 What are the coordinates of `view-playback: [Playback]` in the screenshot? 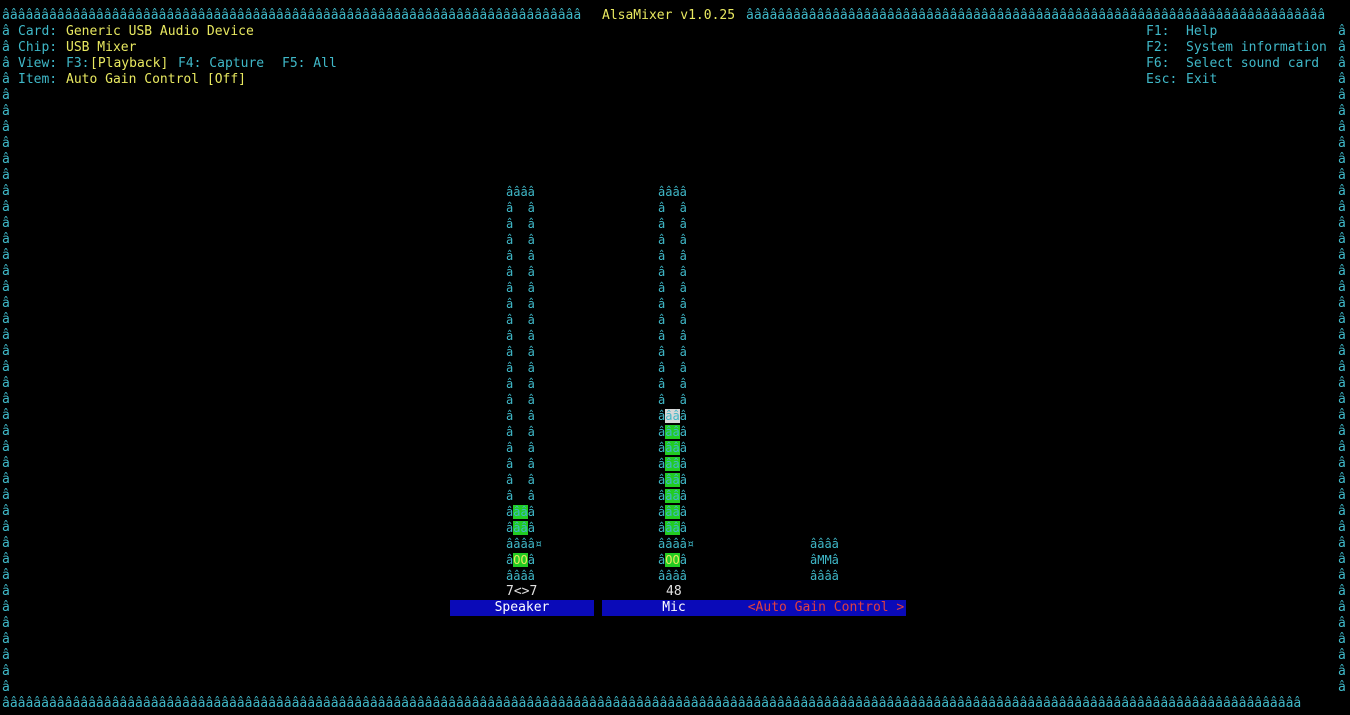 It's located at (129, 64).